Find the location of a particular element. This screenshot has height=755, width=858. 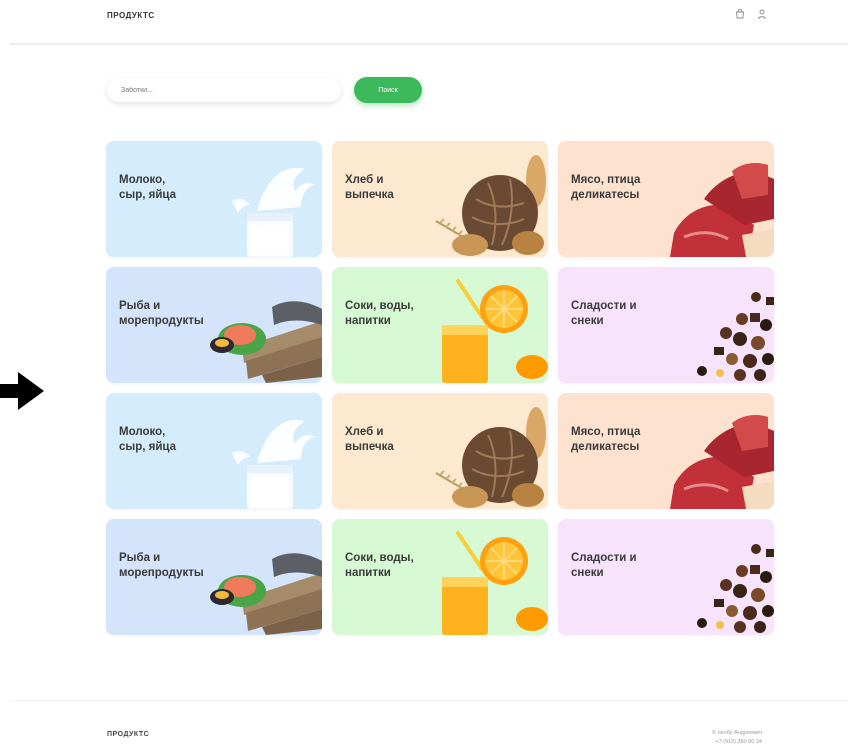

arrow-right-icon is located at coordinates (22, 391).